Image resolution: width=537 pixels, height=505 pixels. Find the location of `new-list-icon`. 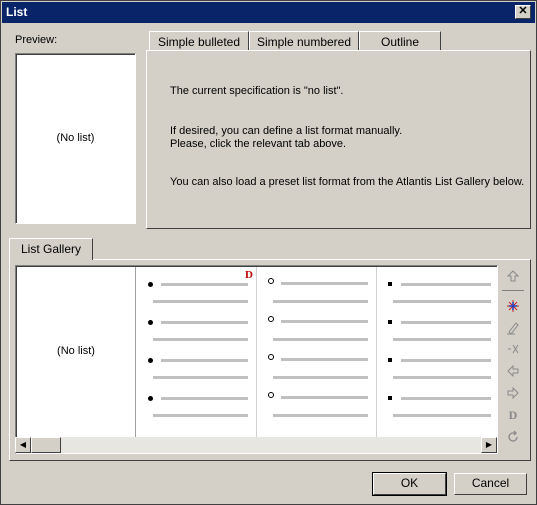

new-list-icon is located at coordinates (513, 306).